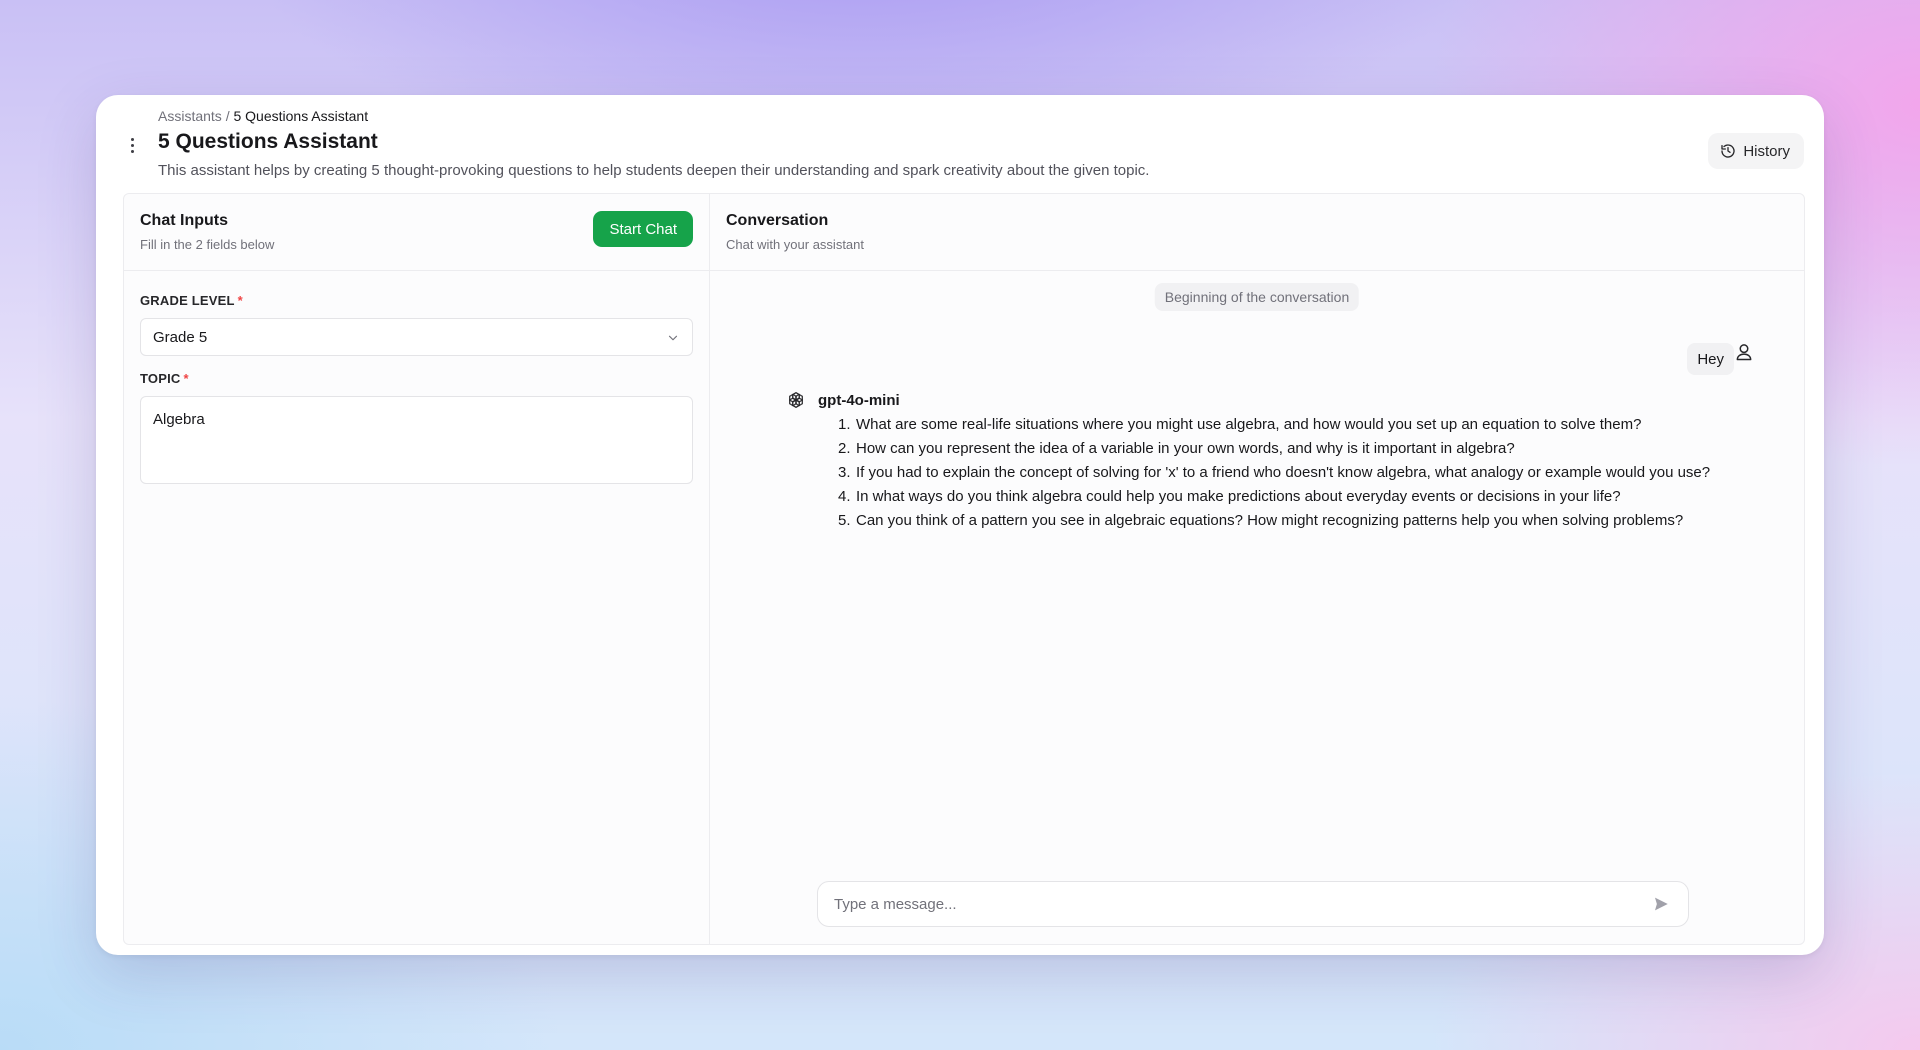 This screenshot has height=1050, width=1920. I want to click on history-icon, so click(1728, 151).